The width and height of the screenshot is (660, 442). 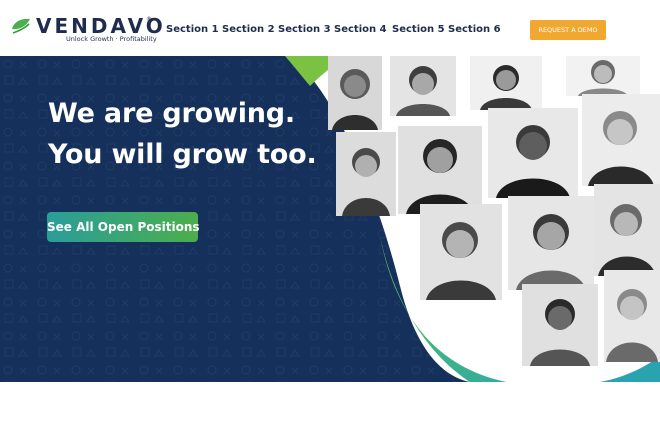 I want to click on logo-trademark: ®, so click(x=149, y=19).